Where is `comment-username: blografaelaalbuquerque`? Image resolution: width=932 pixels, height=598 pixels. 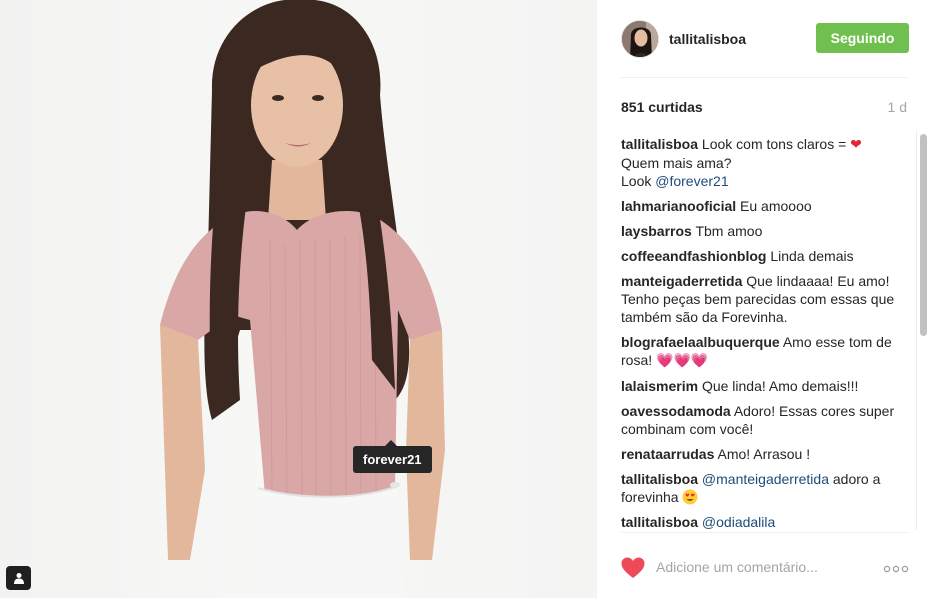 comment-username: blografaelaalbuquerque is located at coordinates (700, 342).